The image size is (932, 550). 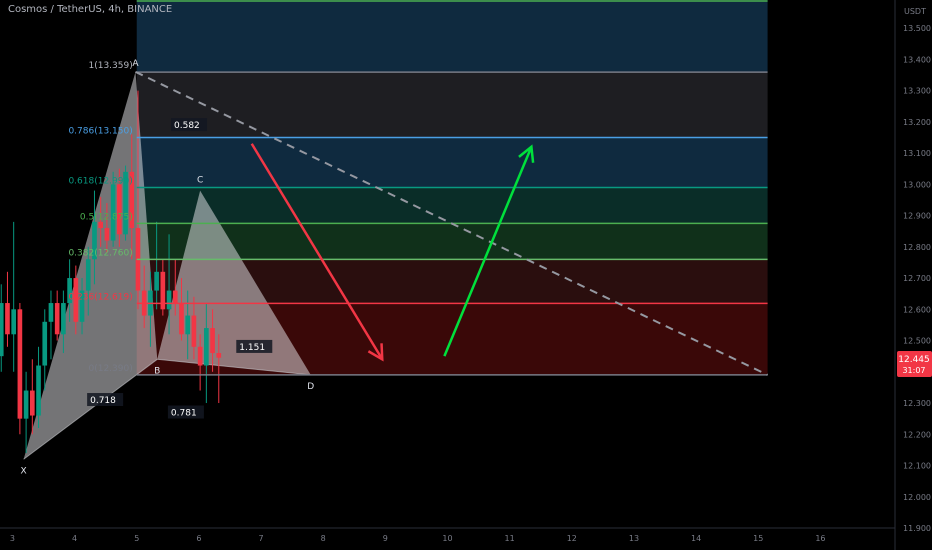 What do you see at coordinates (917, 466) in the screenshot?
I see `y-tick-12.100: 12.100` at bounding box center [917, 466].